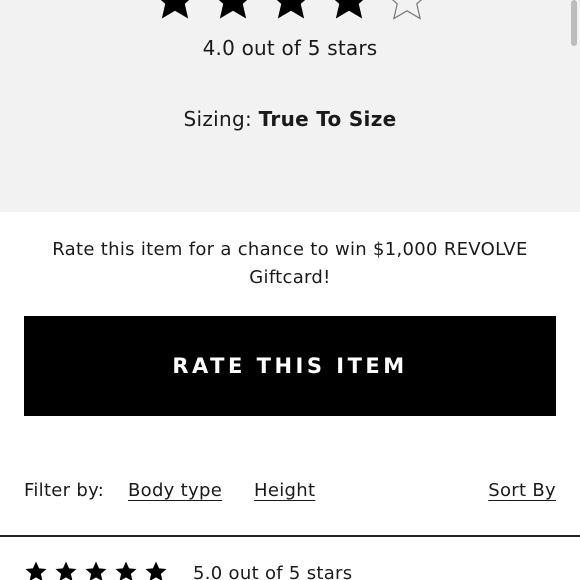  I want to click on filter-by-label: Filter by:, so click(64, 490).